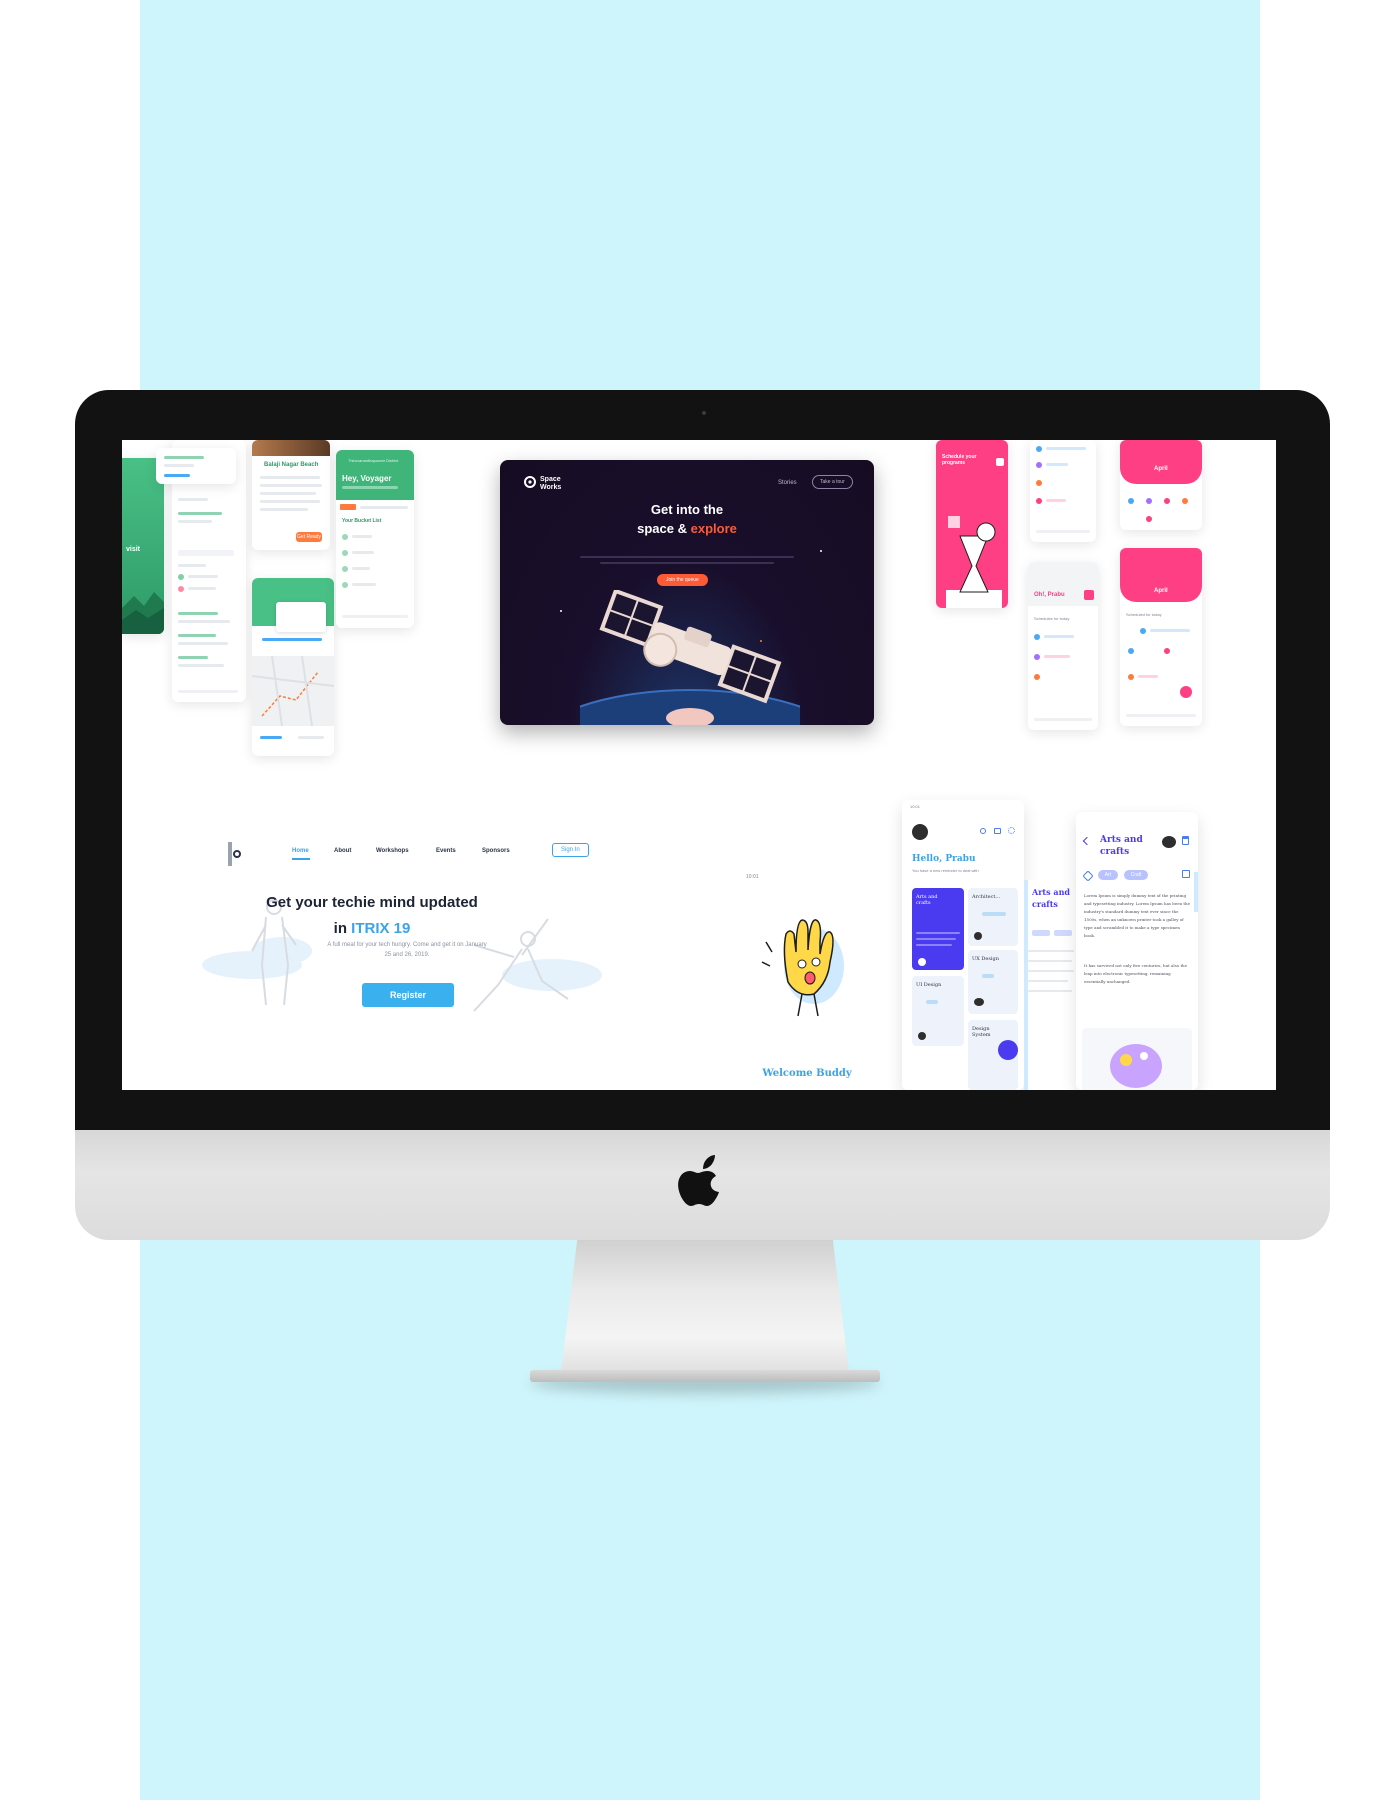 This screenshot has width=1400, height=1800. I want to click on tag-craft: Craft, so click(1136, 875).